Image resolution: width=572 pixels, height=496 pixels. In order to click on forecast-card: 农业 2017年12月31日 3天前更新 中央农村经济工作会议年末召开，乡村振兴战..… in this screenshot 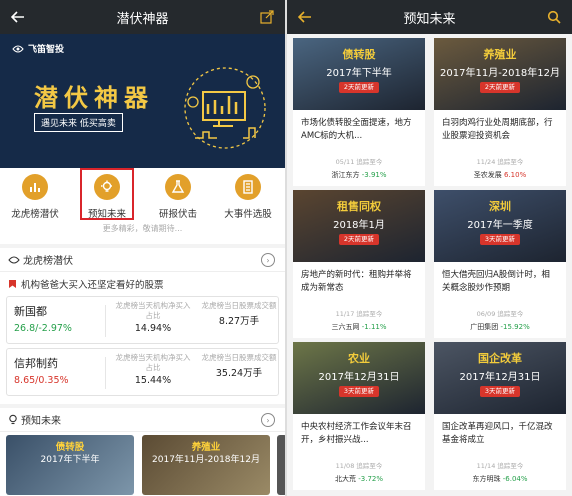, I will do `click(359, 416)`.